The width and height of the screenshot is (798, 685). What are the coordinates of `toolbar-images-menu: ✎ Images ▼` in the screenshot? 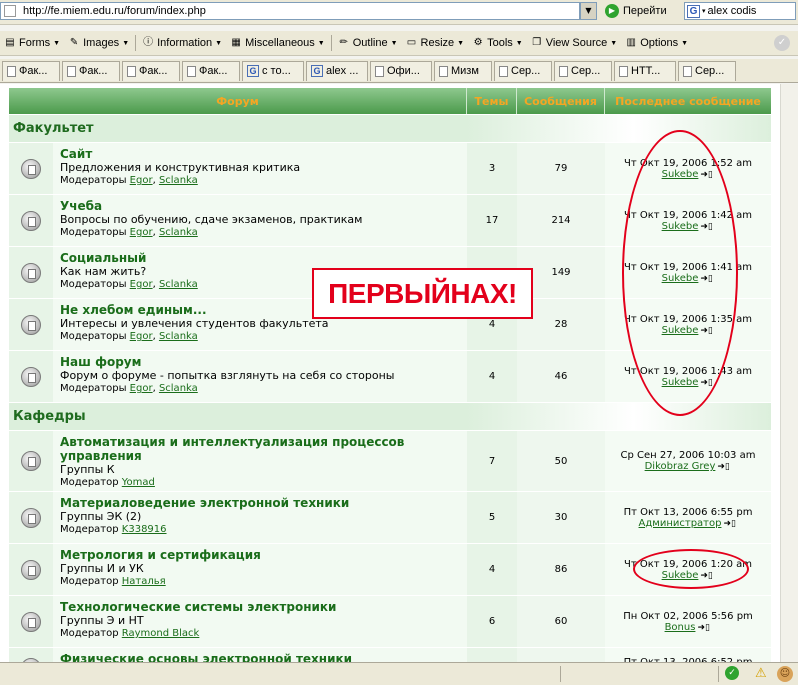 It's located at (98, 43).